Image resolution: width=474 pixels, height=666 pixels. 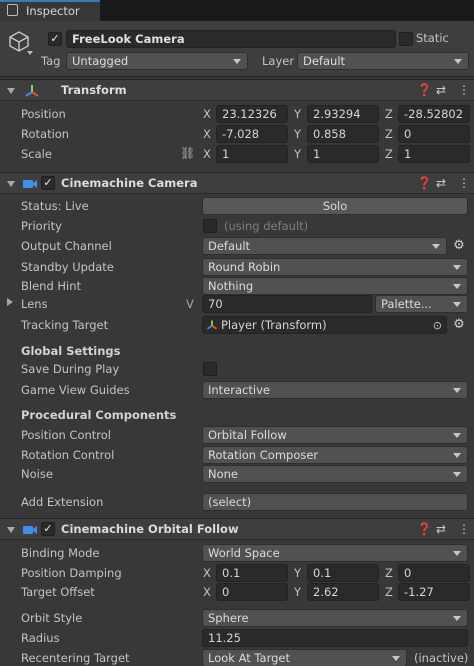 I want to click on output-channel-value: Default, so click(x=229, y=246).